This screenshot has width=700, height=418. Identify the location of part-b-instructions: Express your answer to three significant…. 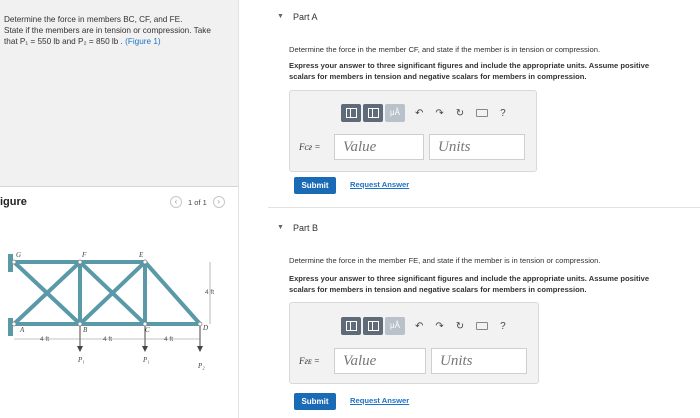
(494, 284).